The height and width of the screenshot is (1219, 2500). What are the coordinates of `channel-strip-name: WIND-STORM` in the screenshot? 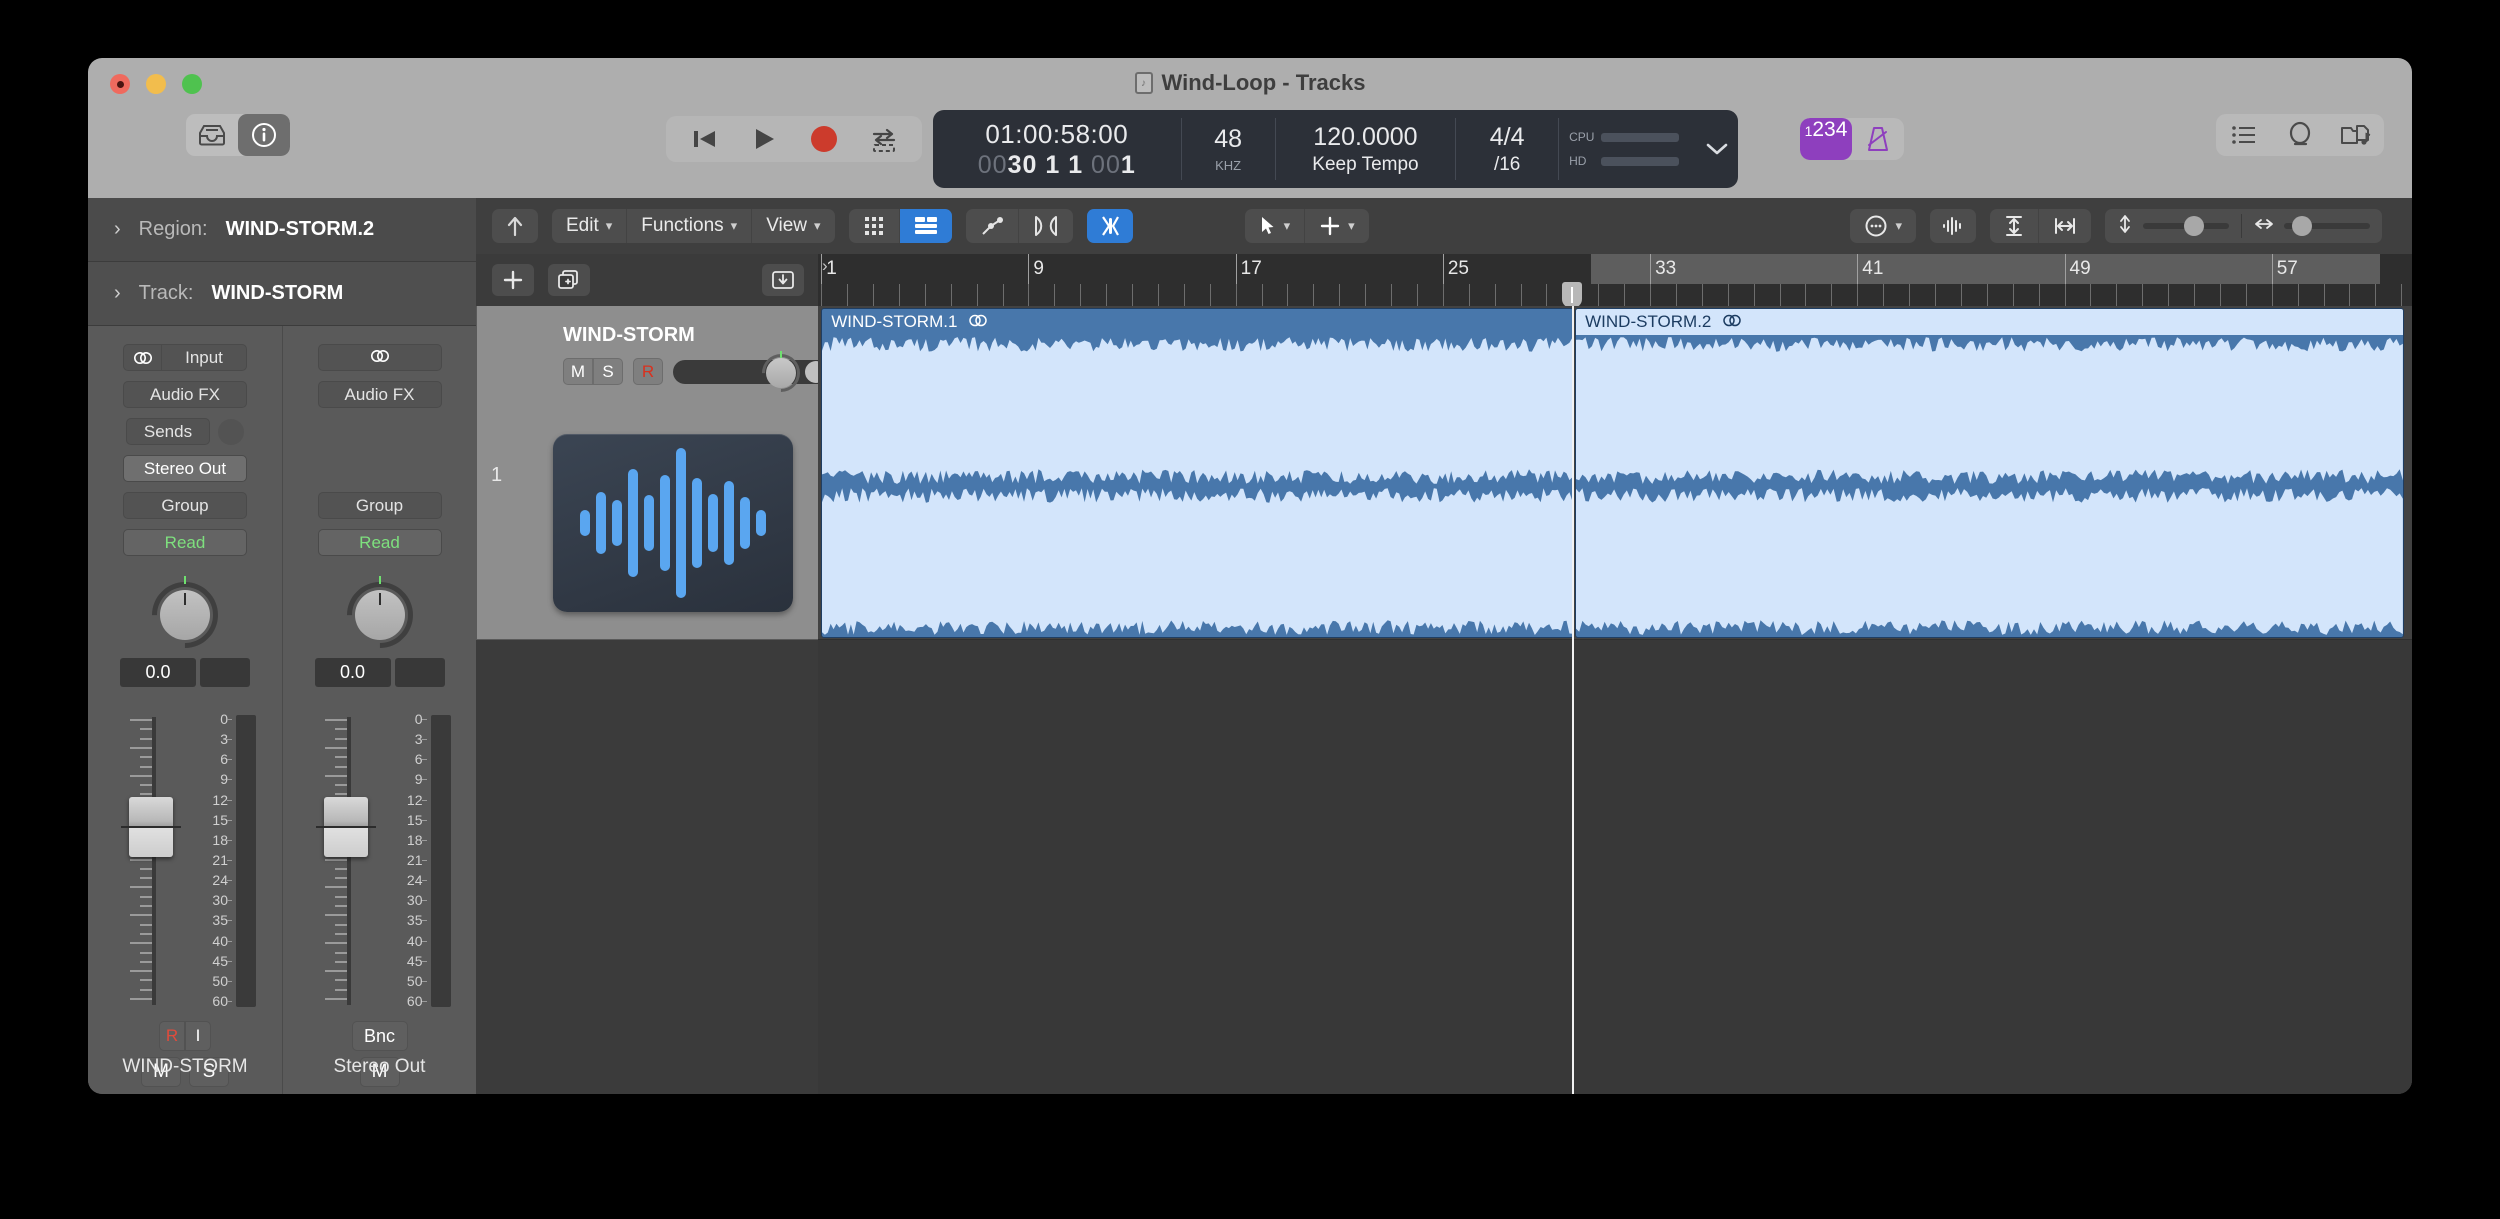 It's located at (185, 1067).